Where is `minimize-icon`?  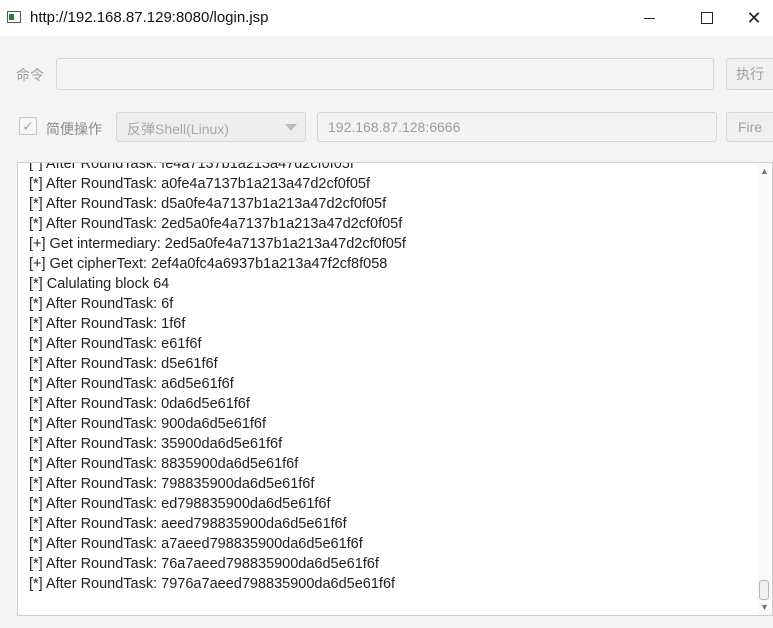 minimize-icon is located at coordinates (649, 18).